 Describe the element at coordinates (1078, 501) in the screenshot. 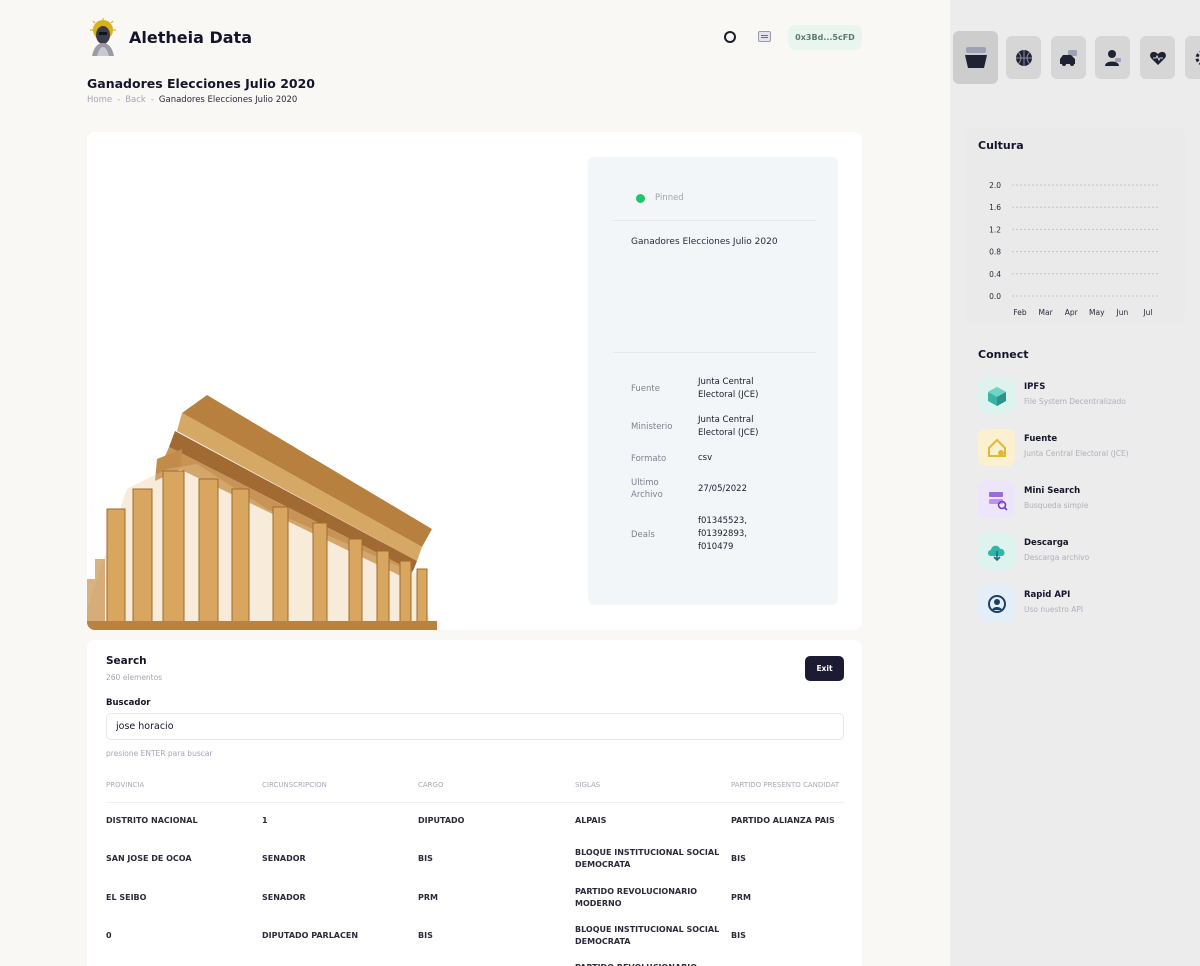

I see `connect-mini-search: Mini Search Busqueda simple` at that location.